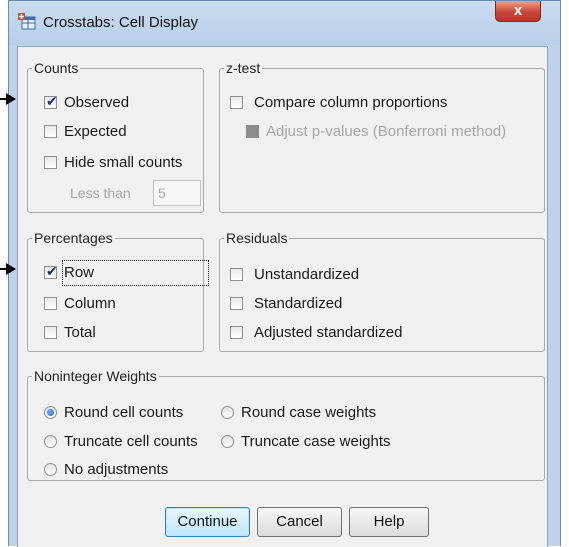 This screenshot has width=569, height=547. I want to click on close-icon: x, so click(518, 10).